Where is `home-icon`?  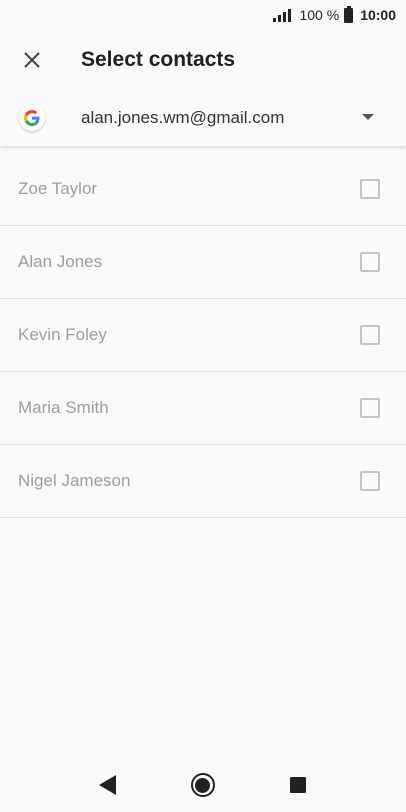 home-icon is located at coordinates (202, 785).